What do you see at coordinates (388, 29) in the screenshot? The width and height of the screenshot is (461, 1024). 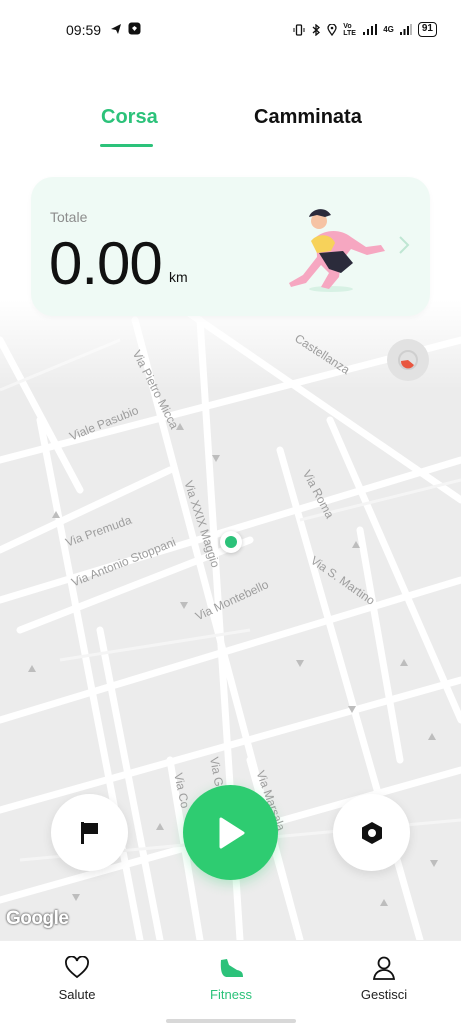 I see `network-type-label: 4G` at bounding box center [388, 29].